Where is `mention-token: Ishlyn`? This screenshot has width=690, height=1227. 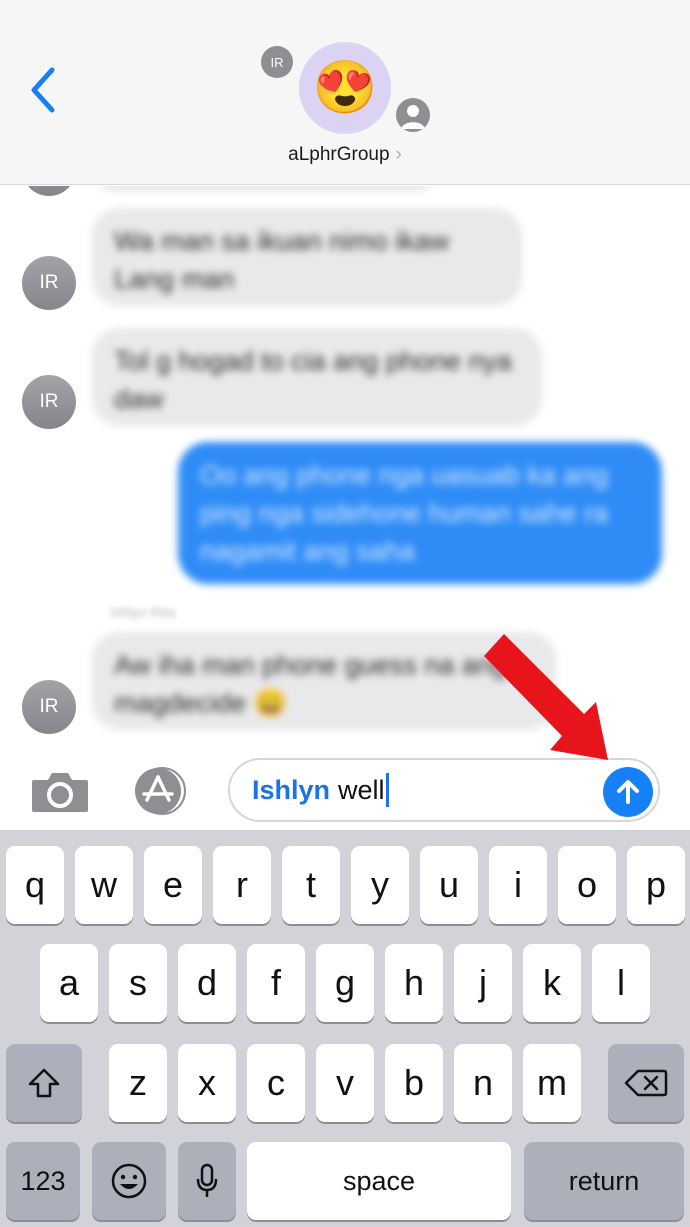 mention-token: Ishlyn is located at coordinates (291, 789).